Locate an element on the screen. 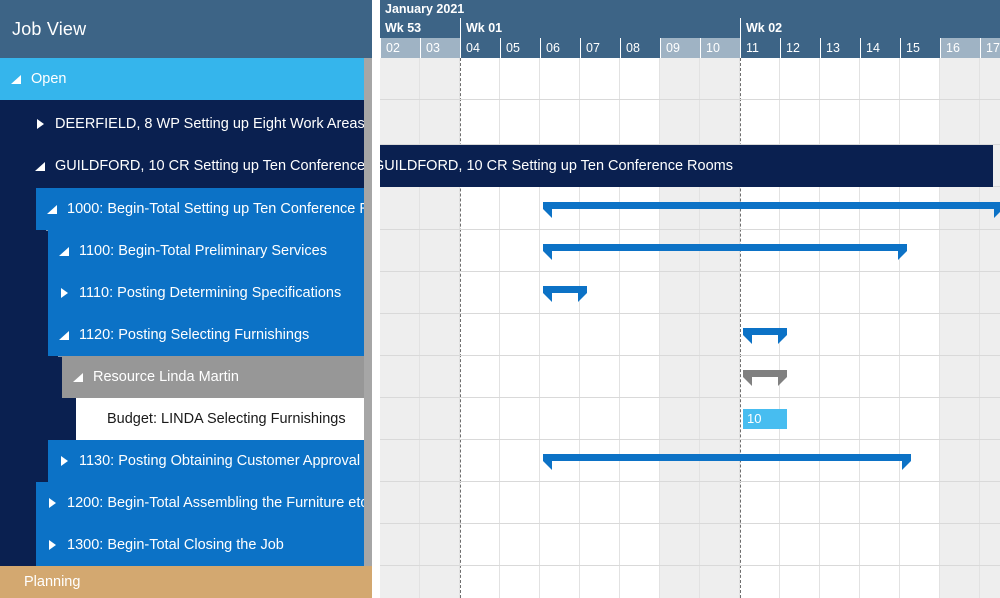 This screenshot has height=598, width=1000. day-column-label: 09 is located at coordinates (680, 48).